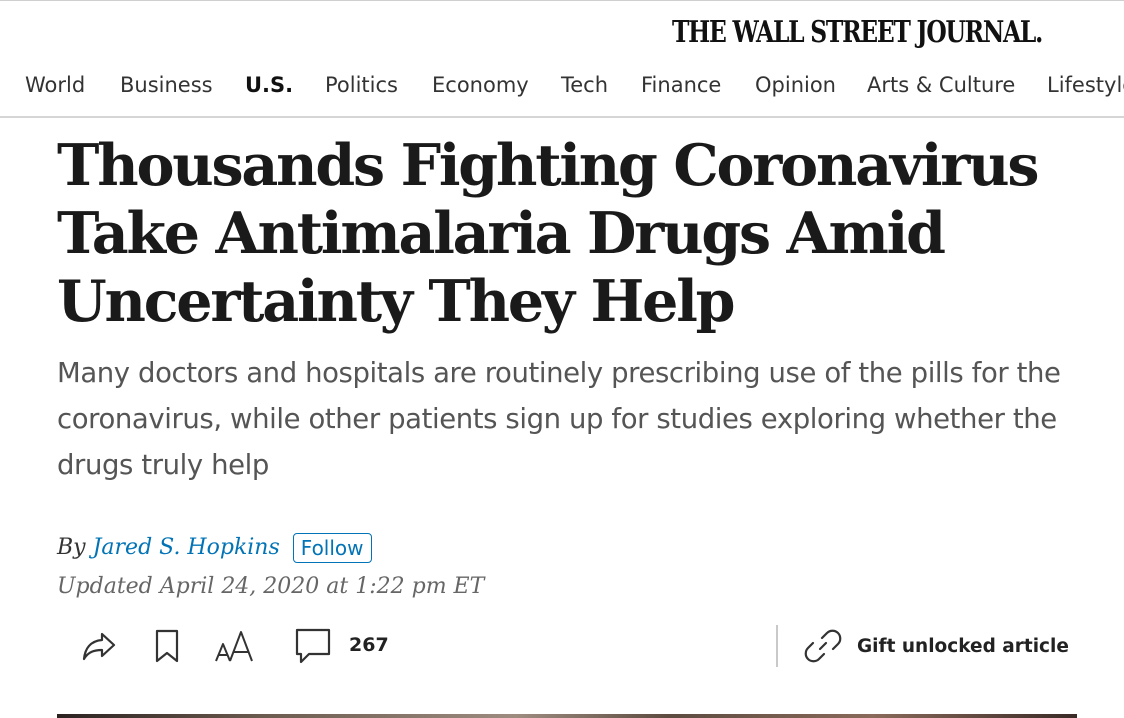  I want to click on nav-divider, so click(562, 117).